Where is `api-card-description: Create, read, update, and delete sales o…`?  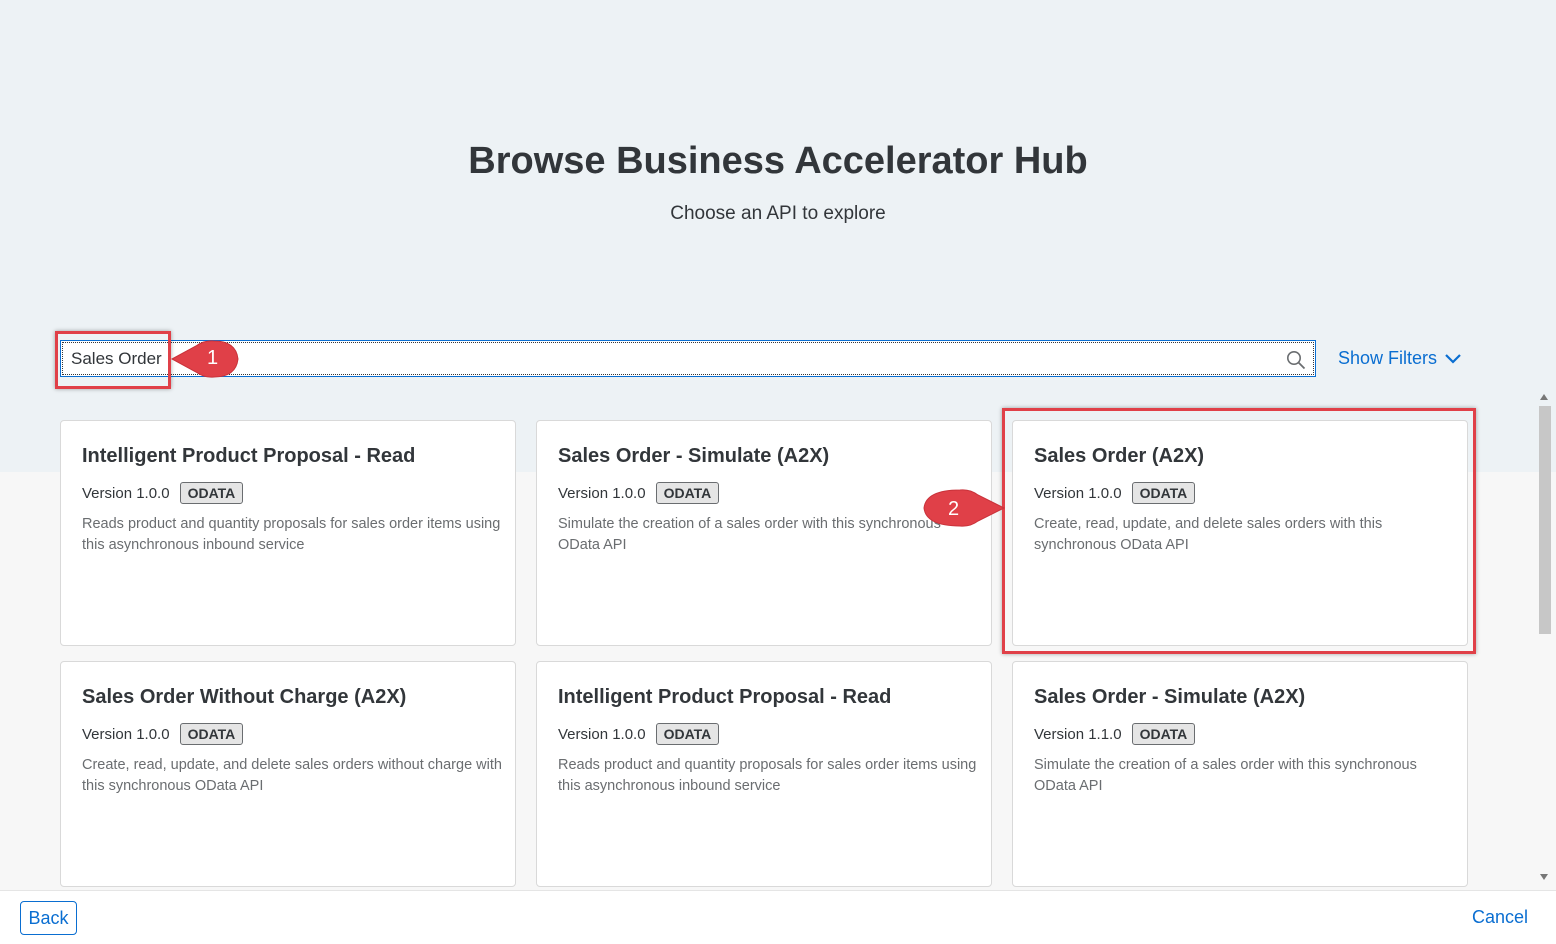 api-card-description: Create, read, update, and delete sales o… is located at coordinates (292, 775).